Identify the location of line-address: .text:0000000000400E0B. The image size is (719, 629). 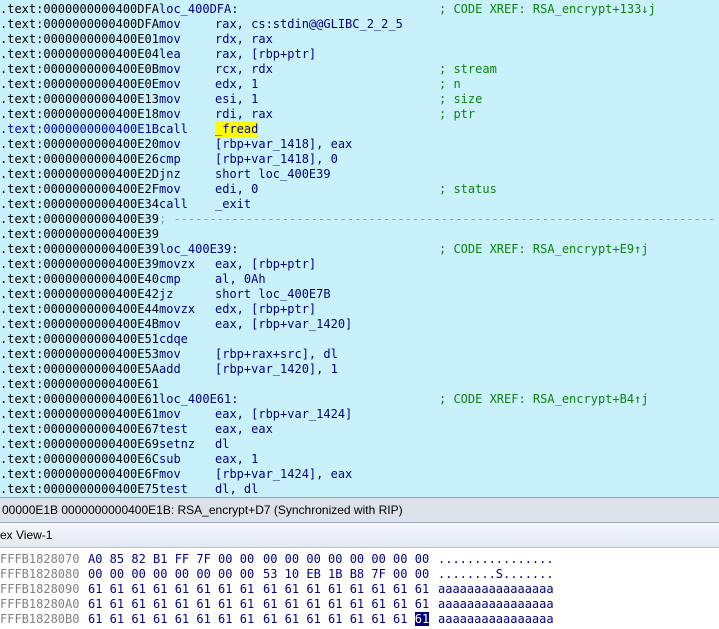
(79, 69).